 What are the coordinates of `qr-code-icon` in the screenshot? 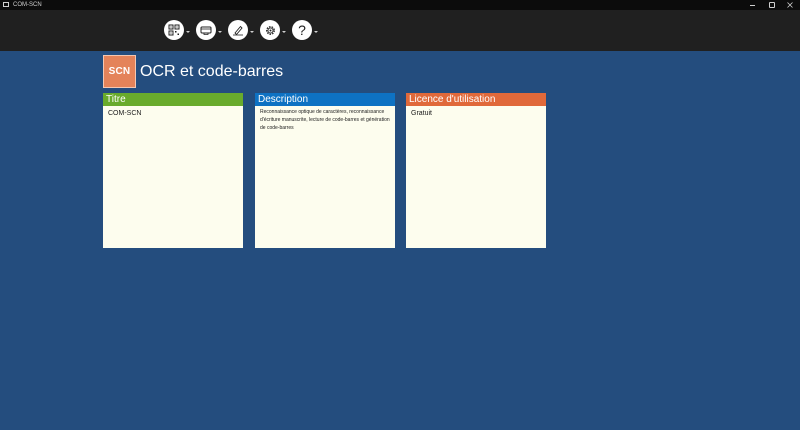 It's located at (174, 30).